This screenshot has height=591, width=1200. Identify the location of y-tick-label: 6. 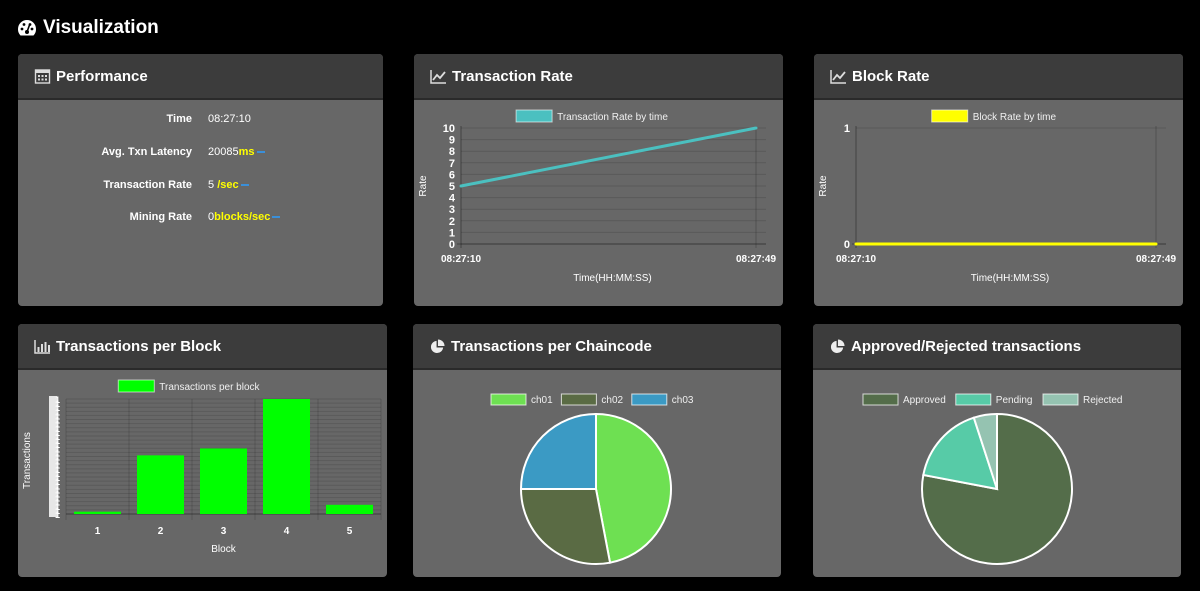
(452, 175).